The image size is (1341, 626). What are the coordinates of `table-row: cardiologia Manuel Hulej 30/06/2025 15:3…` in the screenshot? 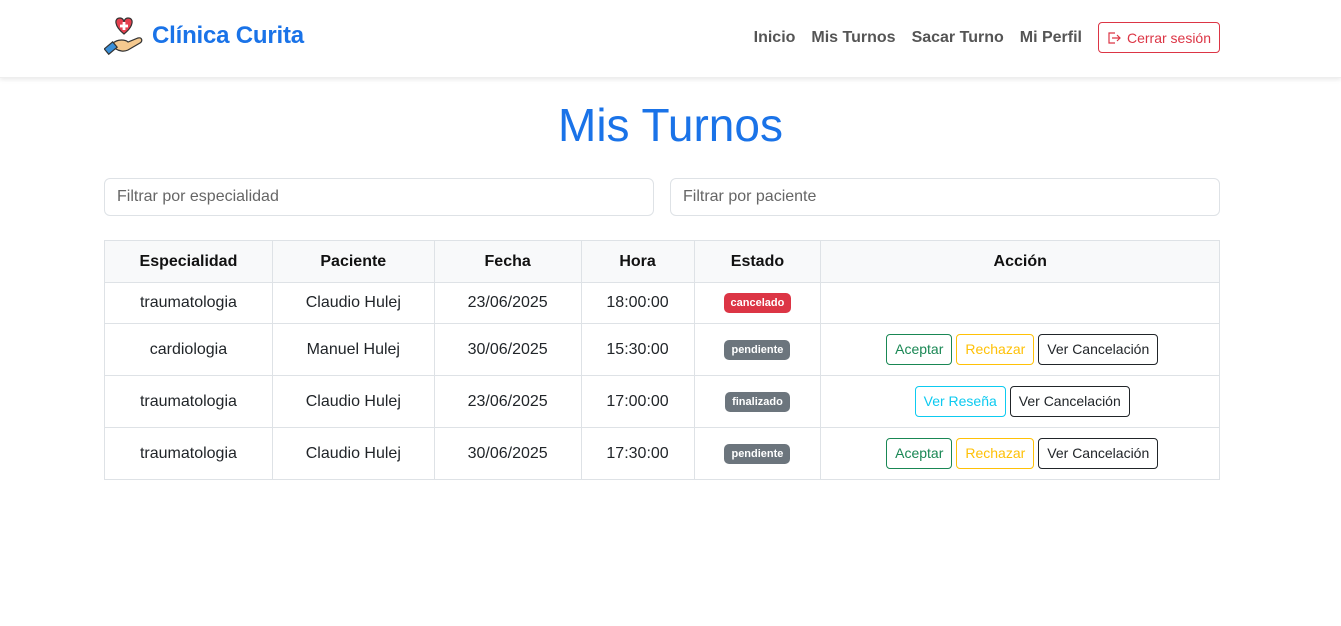 It's located at (662, 349).